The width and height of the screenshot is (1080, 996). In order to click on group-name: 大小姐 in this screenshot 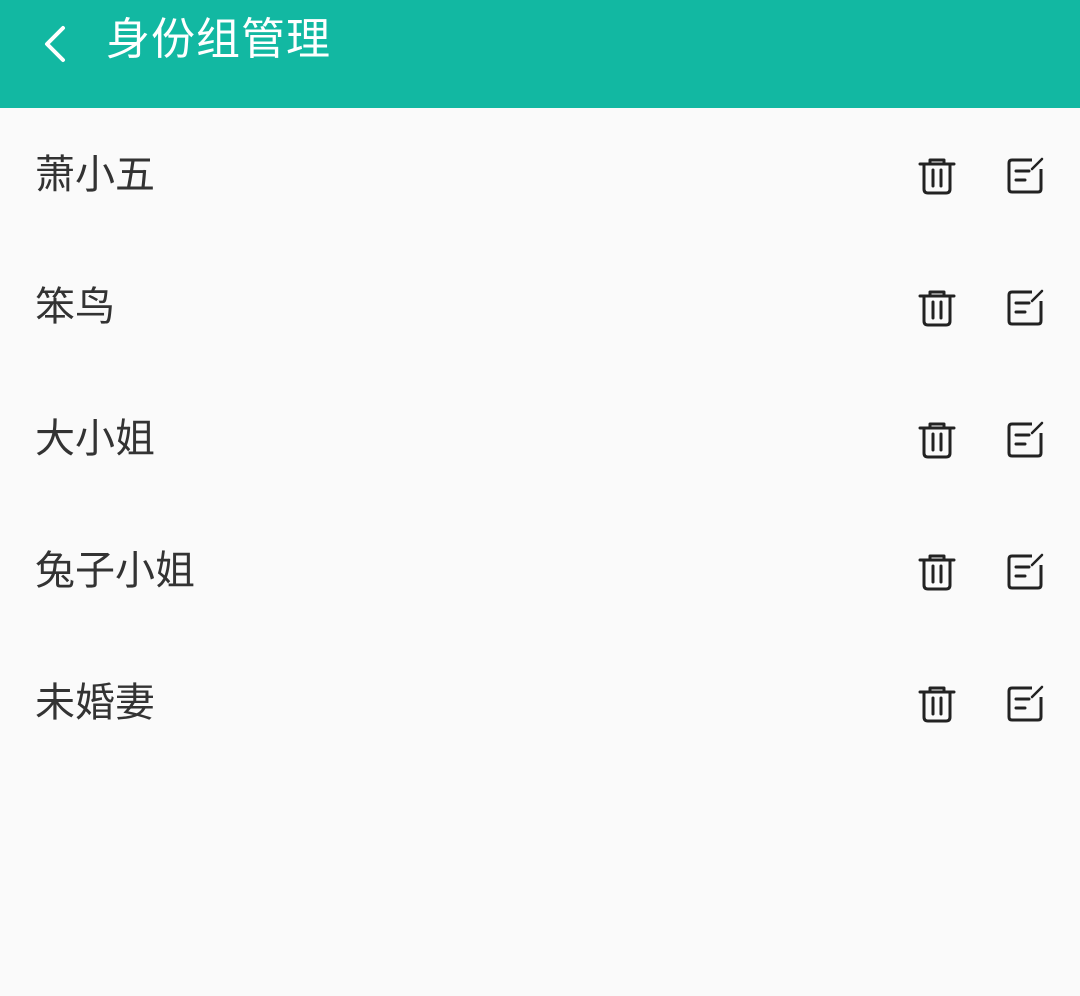, I will do `click(95, 439)`.